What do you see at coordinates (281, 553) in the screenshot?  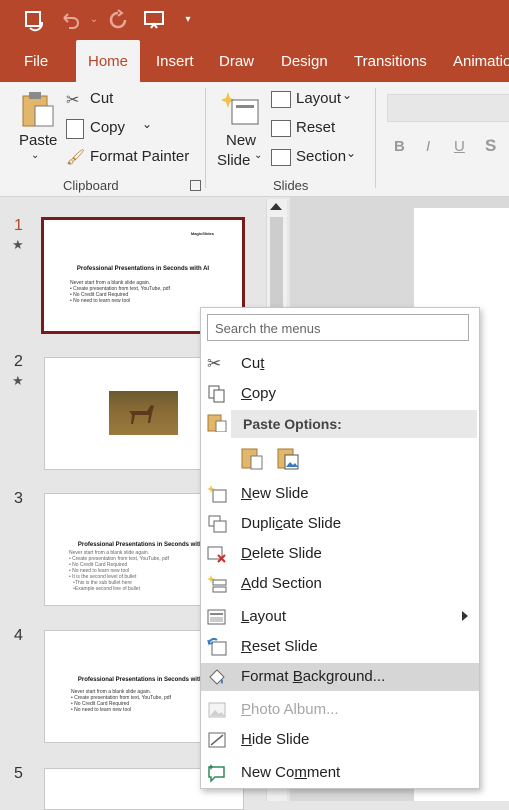 I see `menu-label: Delete Slide` at bounding box center [281, 553].